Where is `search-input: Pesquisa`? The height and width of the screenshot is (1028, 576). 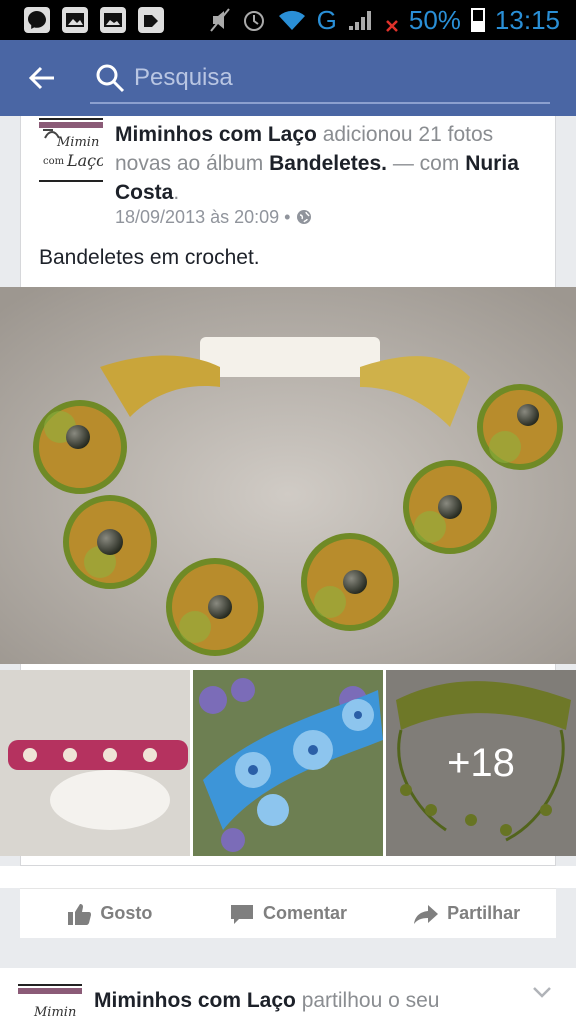 search-input: Pesquisa is located at coordinates (183, 78).